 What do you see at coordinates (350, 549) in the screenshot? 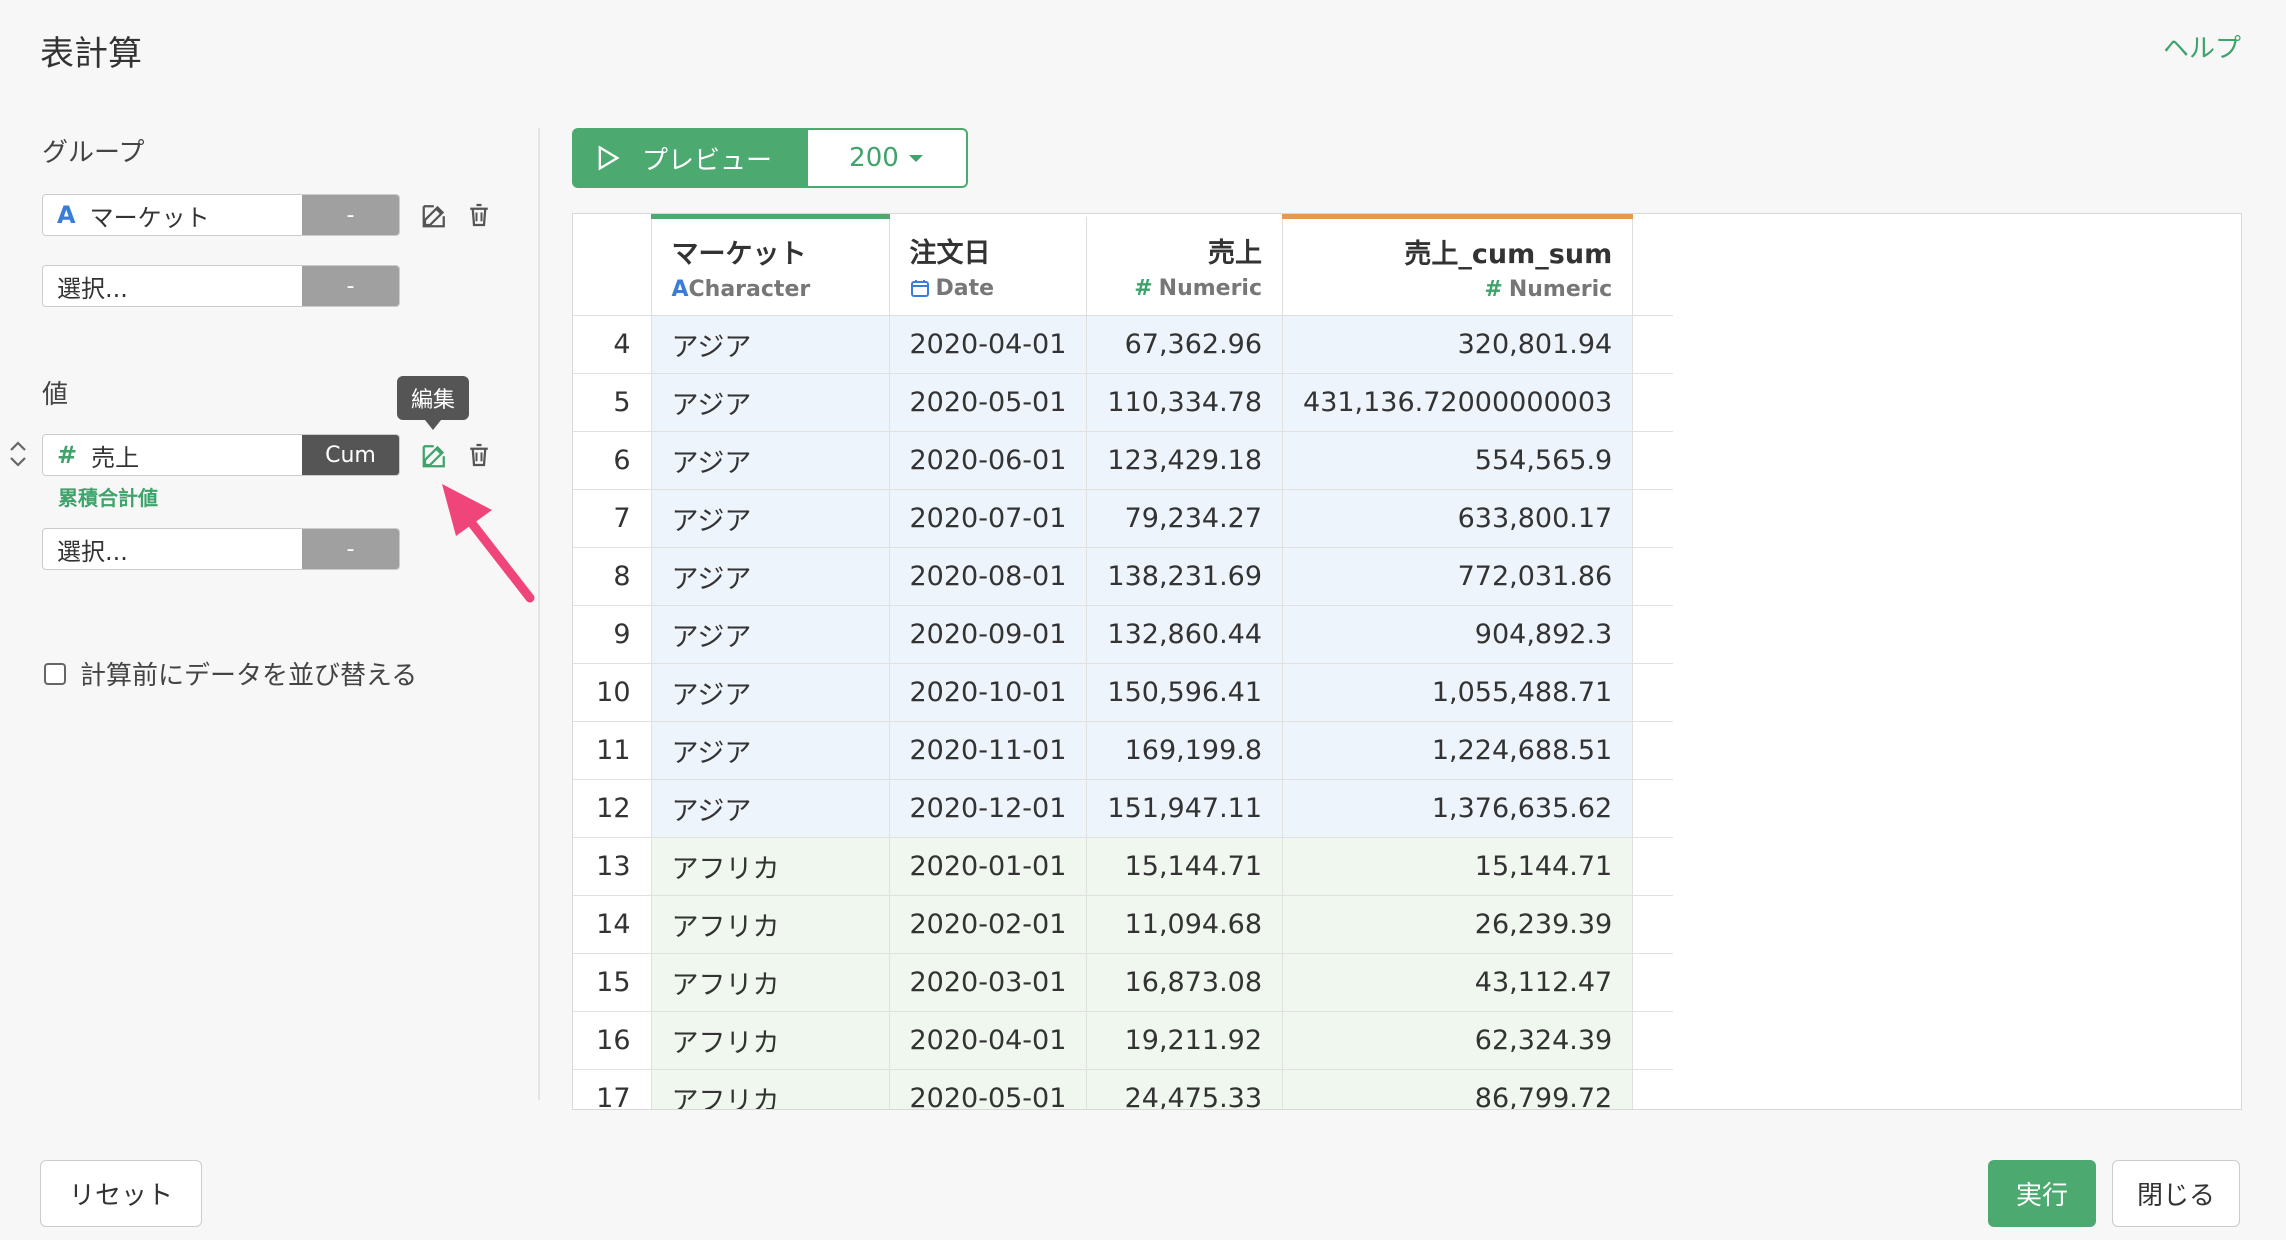
I see `value-select-agg: -` at bounding box center [350, 549].